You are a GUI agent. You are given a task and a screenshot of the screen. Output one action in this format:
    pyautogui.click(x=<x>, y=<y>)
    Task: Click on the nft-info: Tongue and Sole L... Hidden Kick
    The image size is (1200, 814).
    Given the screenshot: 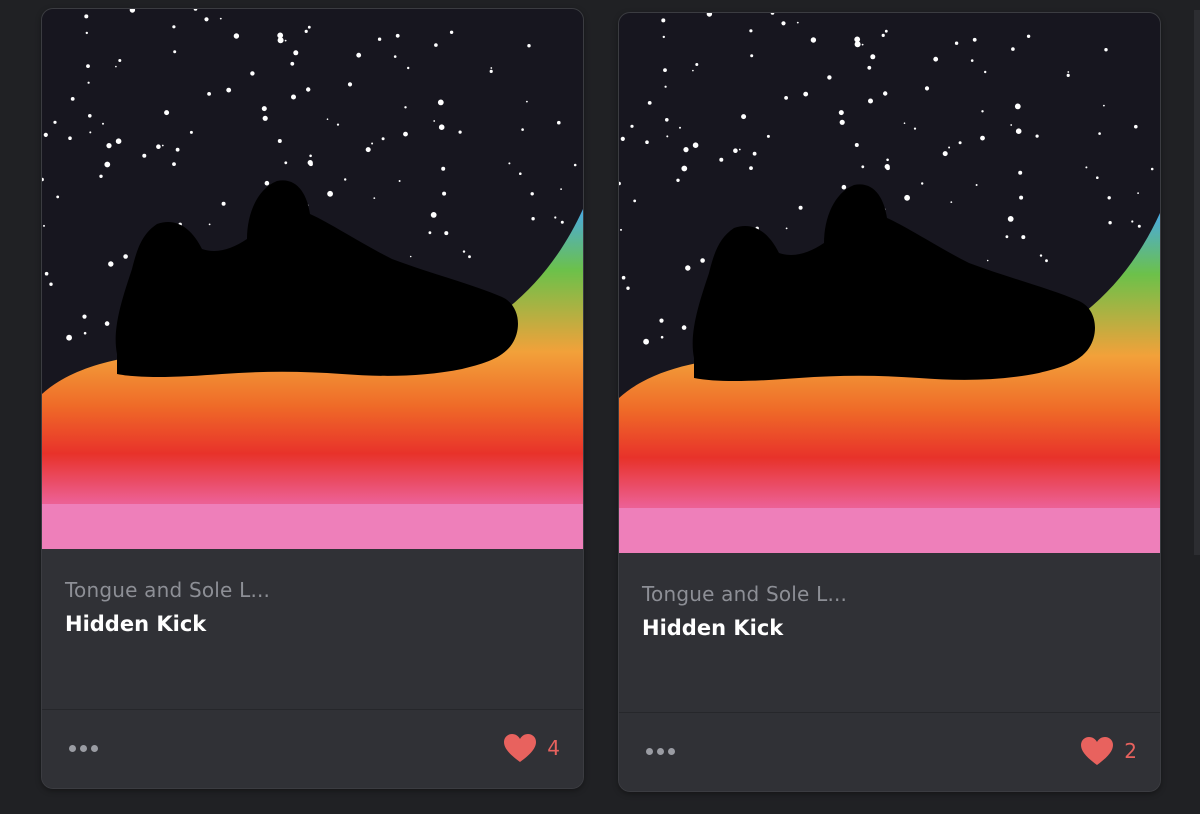 What is the action you would take?
    pyautogui.click(x=889, y=633)
    